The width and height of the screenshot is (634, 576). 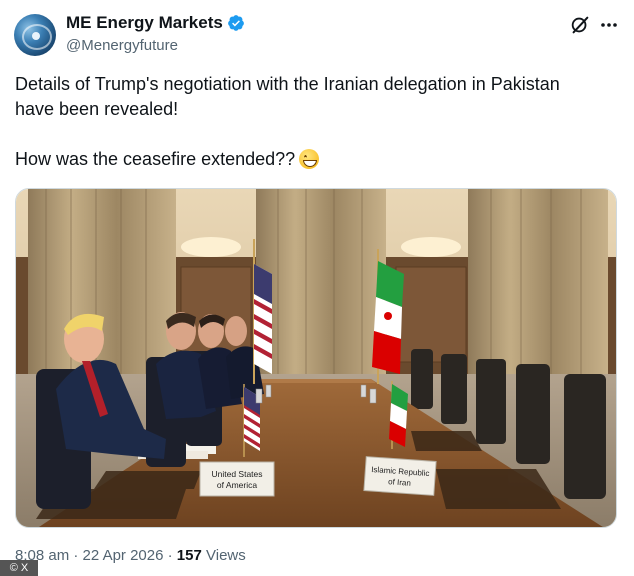 What do you see at coordinates (400, 476) in the screenshot?
I see `placard-iran: Islamic Republic of Iran` at bounding box center [400, 476].